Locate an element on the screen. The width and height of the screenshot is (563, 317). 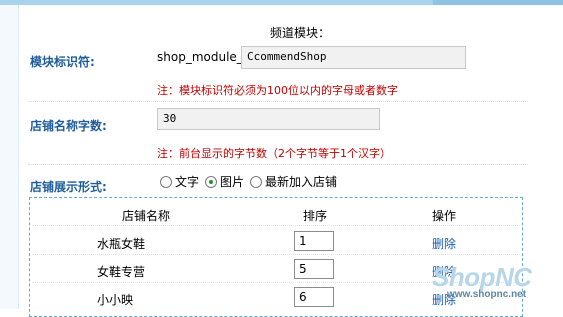
shopnc-url: www.shopnc.net is located at coordinates (487, 294).